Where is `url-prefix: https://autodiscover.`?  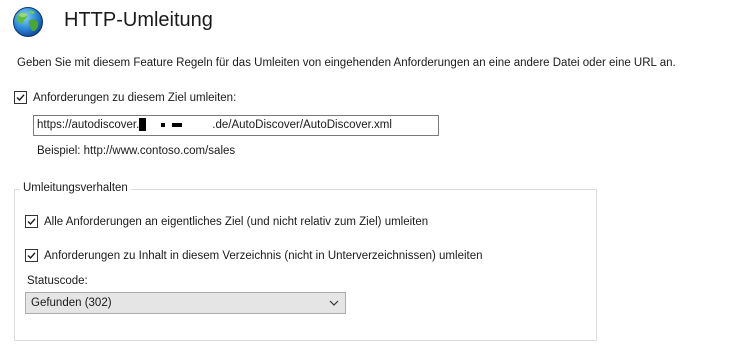 url-prefix: https://autodiscover. is located at coordinates (88, 125).